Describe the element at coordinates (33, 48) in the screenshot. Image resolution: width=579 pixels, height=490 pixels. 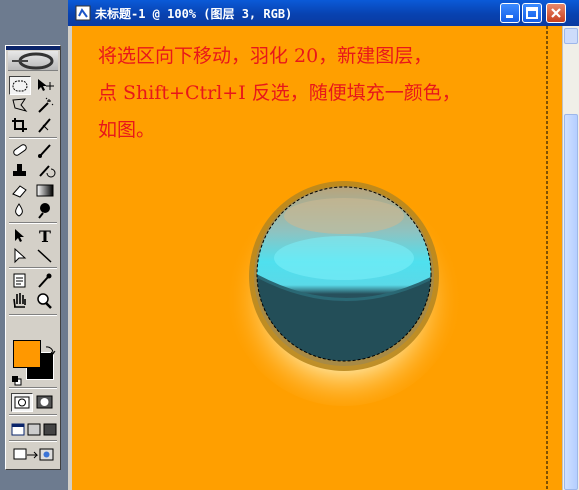
I see `palette-grip` at that location.